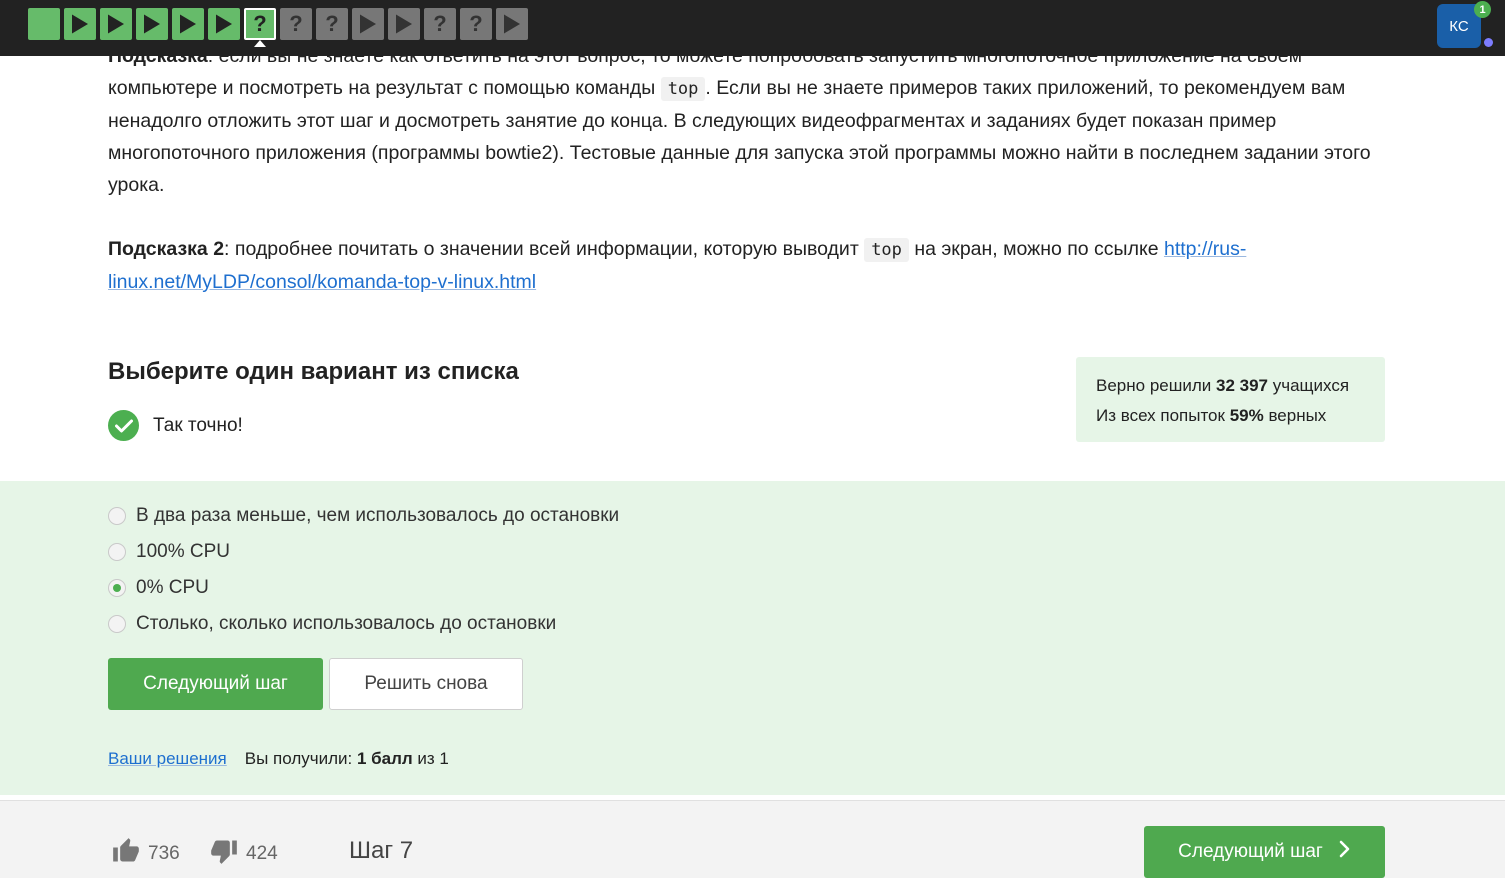  I want to click on your-solutions-link: Ваши решения, so click(167, 759).